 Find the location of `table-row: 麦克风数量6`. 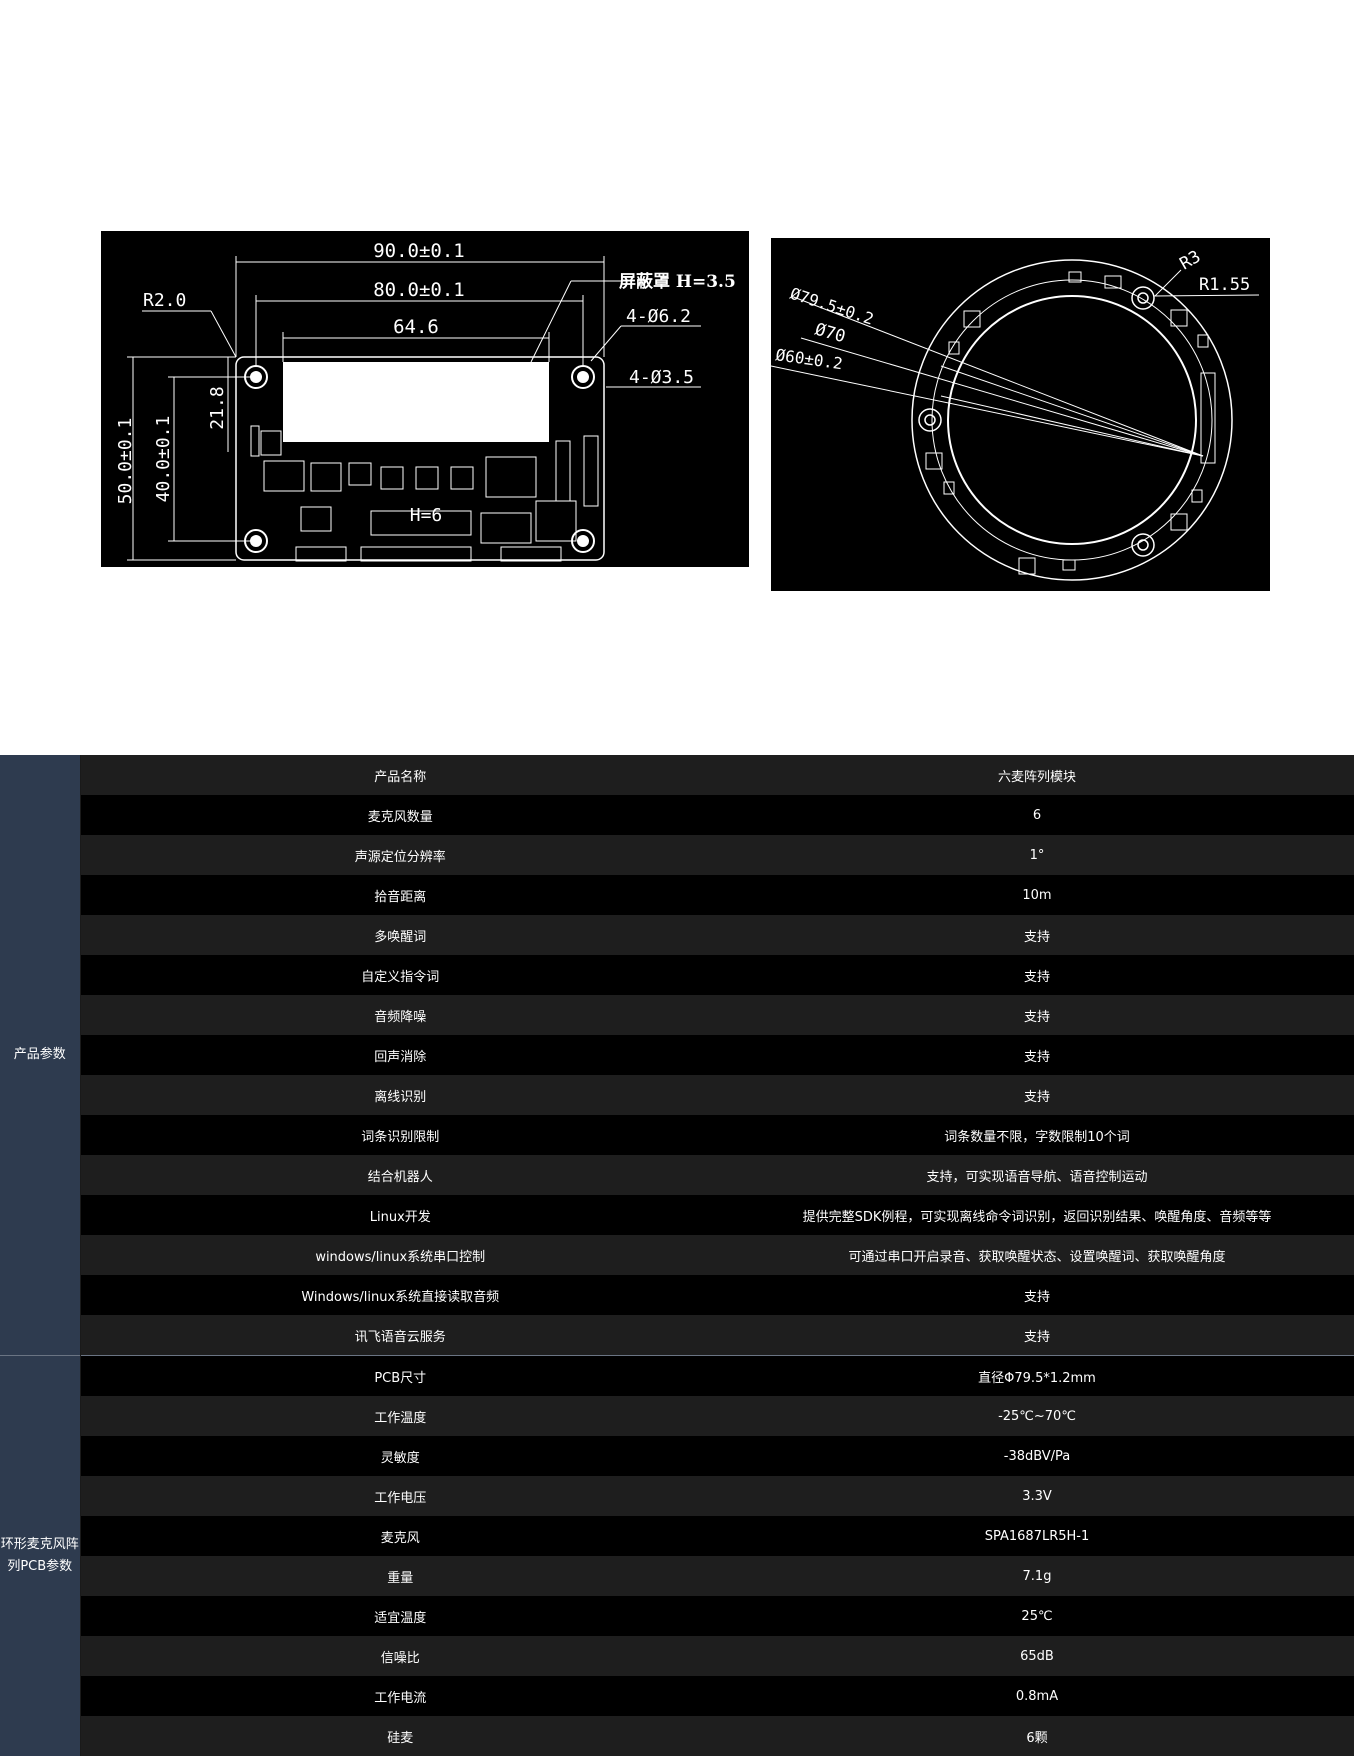

table-row: 麦克风数量6 is located at coordinates (677, 815).